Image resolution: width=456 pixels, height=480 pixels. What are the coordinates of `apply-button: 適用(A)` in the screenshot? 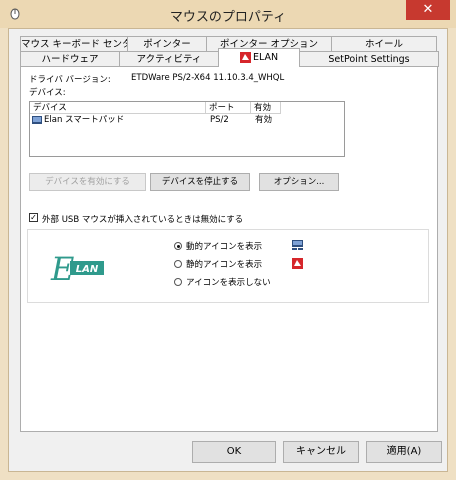 It's located at (404, 452).